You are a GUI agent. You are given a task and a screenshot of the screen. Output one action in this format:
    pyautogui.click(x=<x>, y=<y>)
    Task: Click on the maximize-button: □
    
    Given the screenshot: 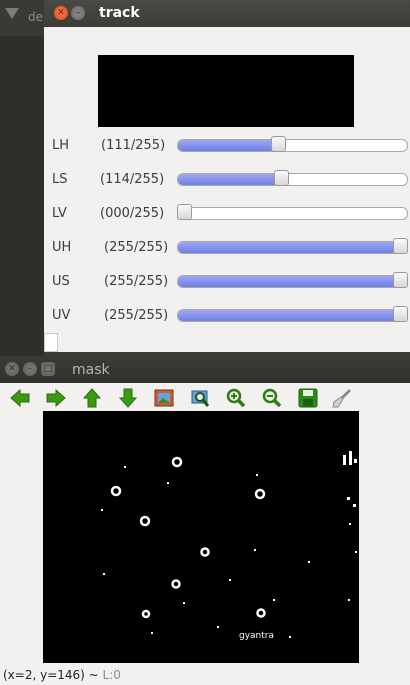 What is the action you would take?
    pyautogui.click(x=48, y=369)
    